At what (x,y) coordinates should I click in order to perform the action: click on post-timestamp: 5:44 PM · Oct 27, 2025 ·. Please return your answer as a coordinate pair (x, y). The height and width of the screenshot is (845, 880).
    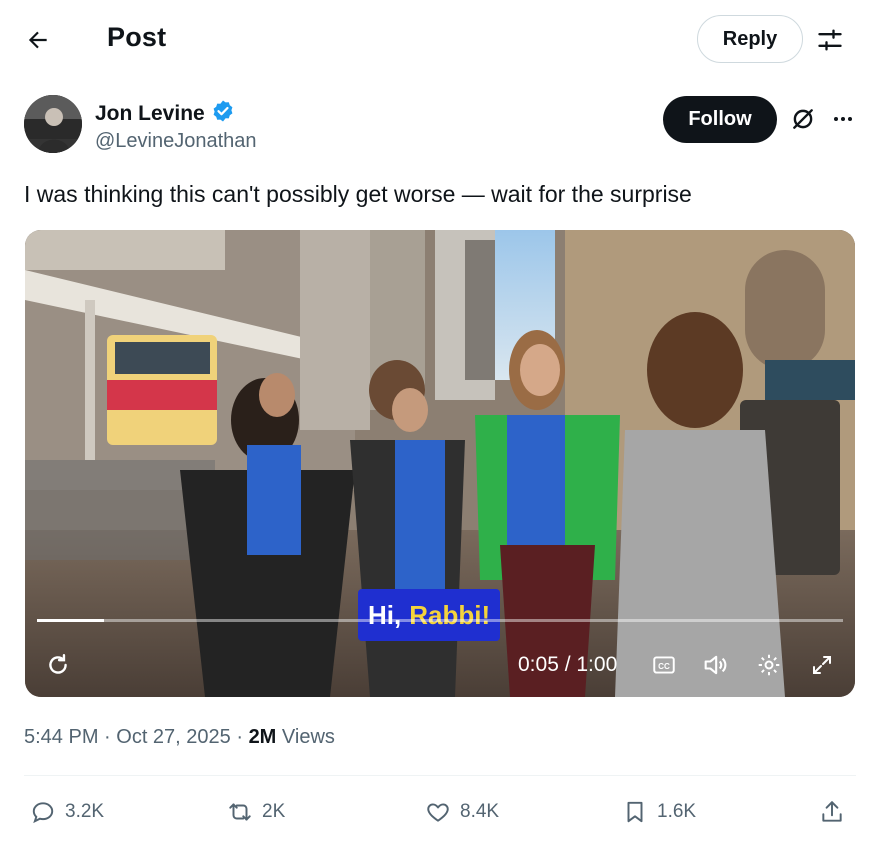
    Looking at the image, I should click on (136, 737).